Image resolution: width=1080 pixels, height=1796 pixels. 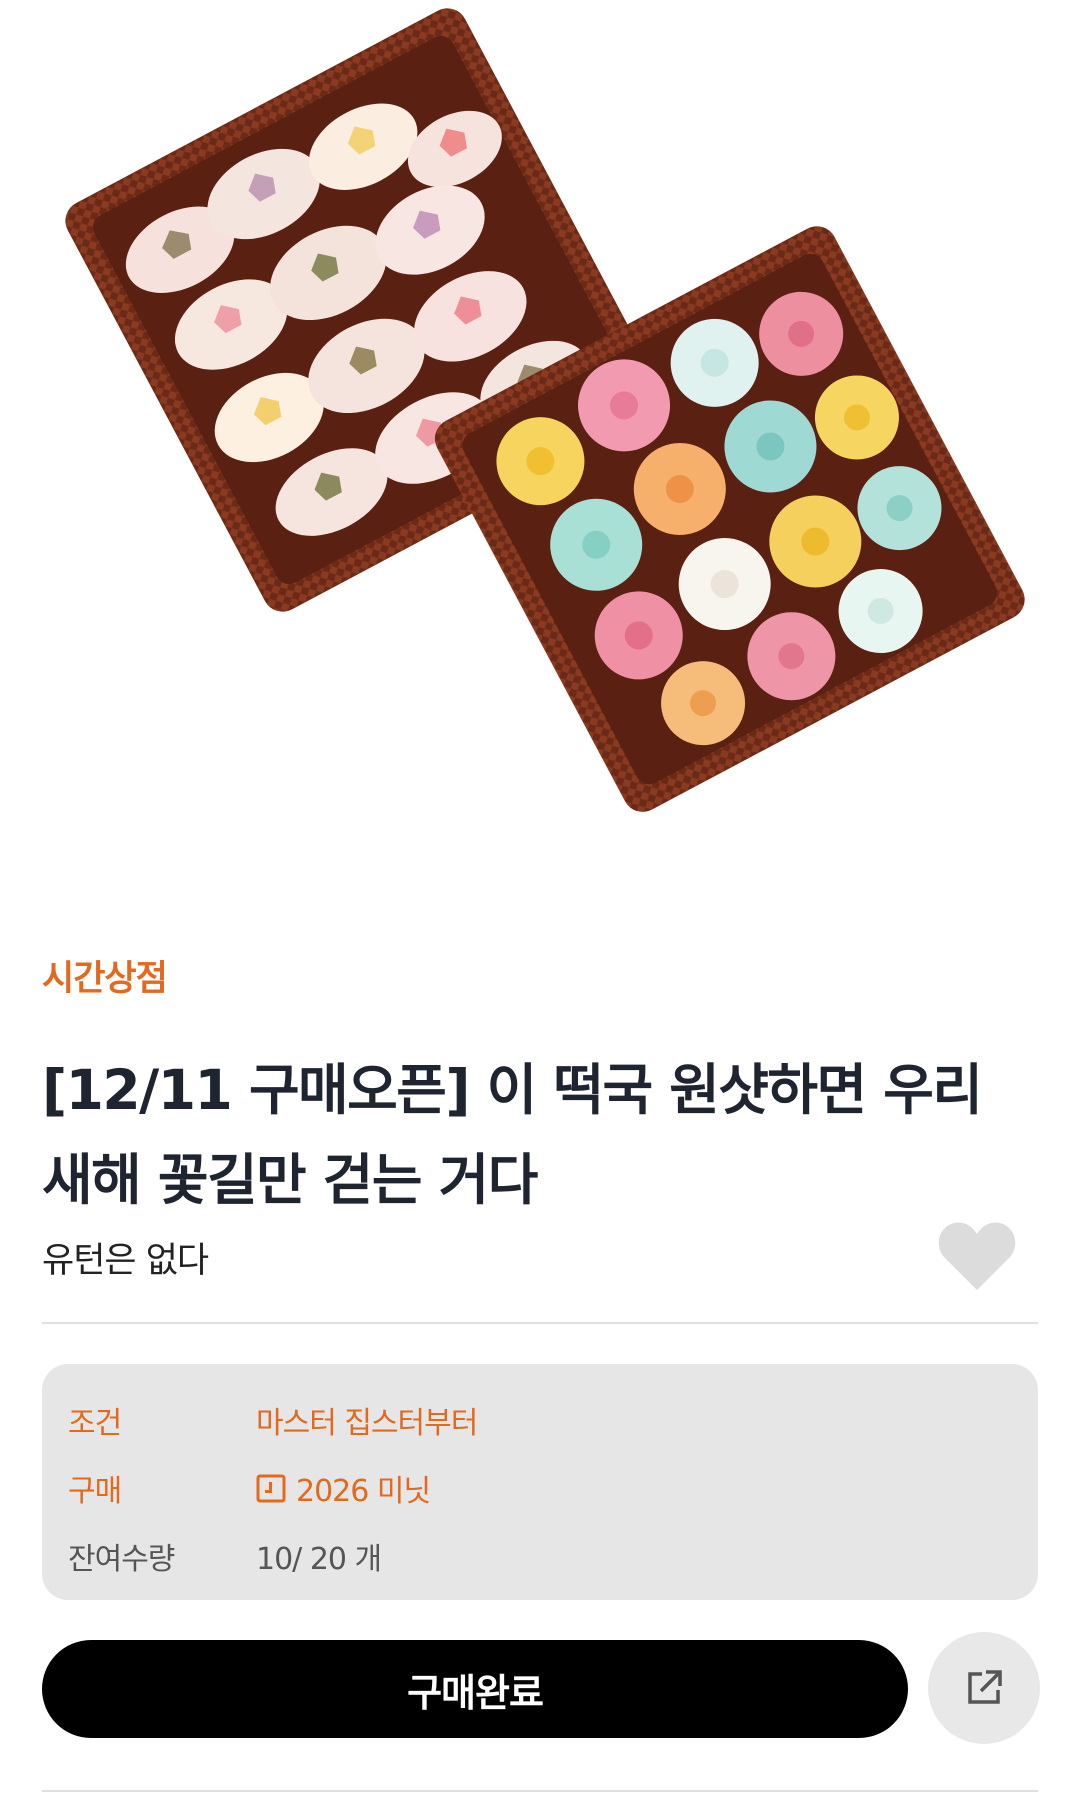 What do you see at coordinates (540, 1323) in the screenshot?
I see `section-divider` at bounding box center [540, 1323].